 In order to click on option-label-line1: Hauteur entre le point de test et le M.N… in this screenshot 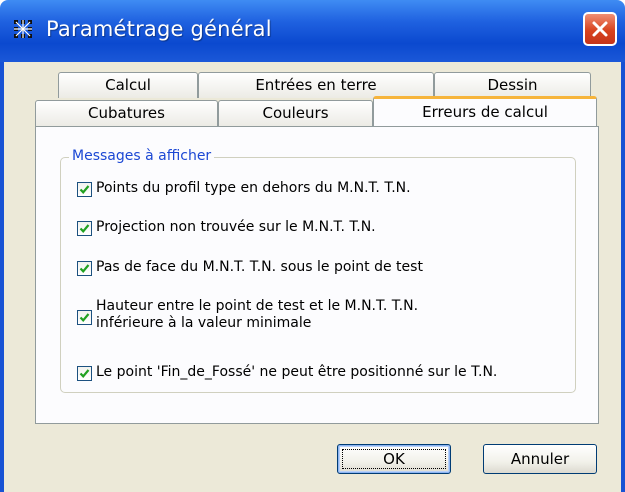, I will do `click(257, 306)`.